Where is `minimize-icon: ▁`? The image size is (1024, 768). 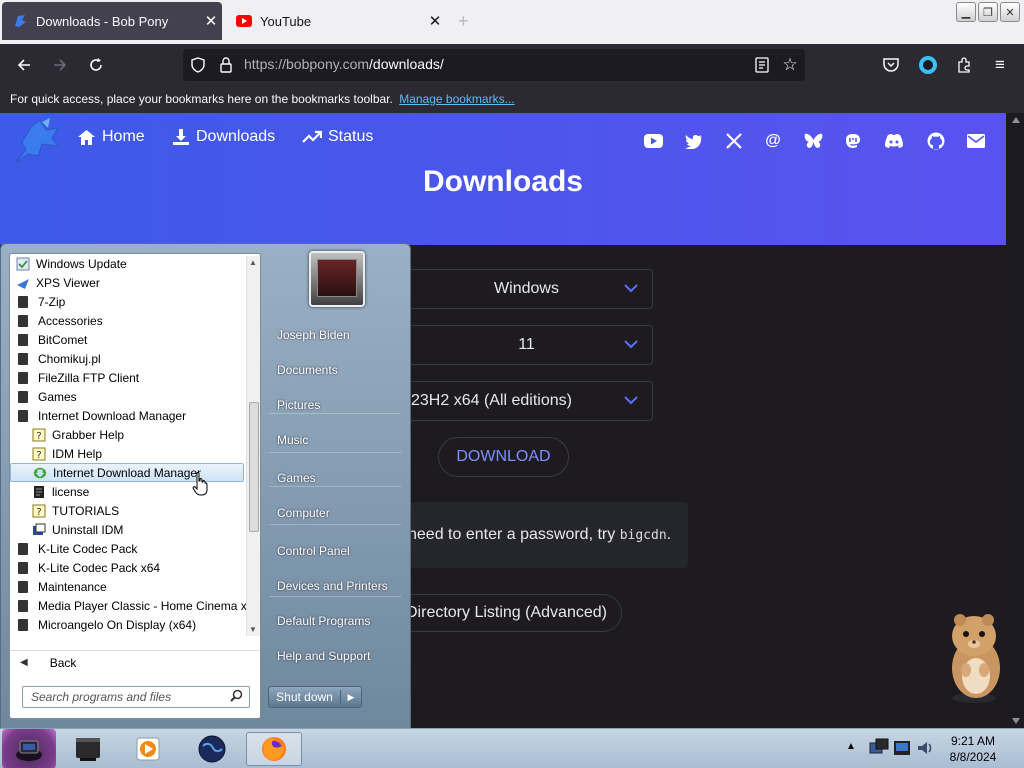
minimize-icon: ▁ is located at coordinates (966, 12).